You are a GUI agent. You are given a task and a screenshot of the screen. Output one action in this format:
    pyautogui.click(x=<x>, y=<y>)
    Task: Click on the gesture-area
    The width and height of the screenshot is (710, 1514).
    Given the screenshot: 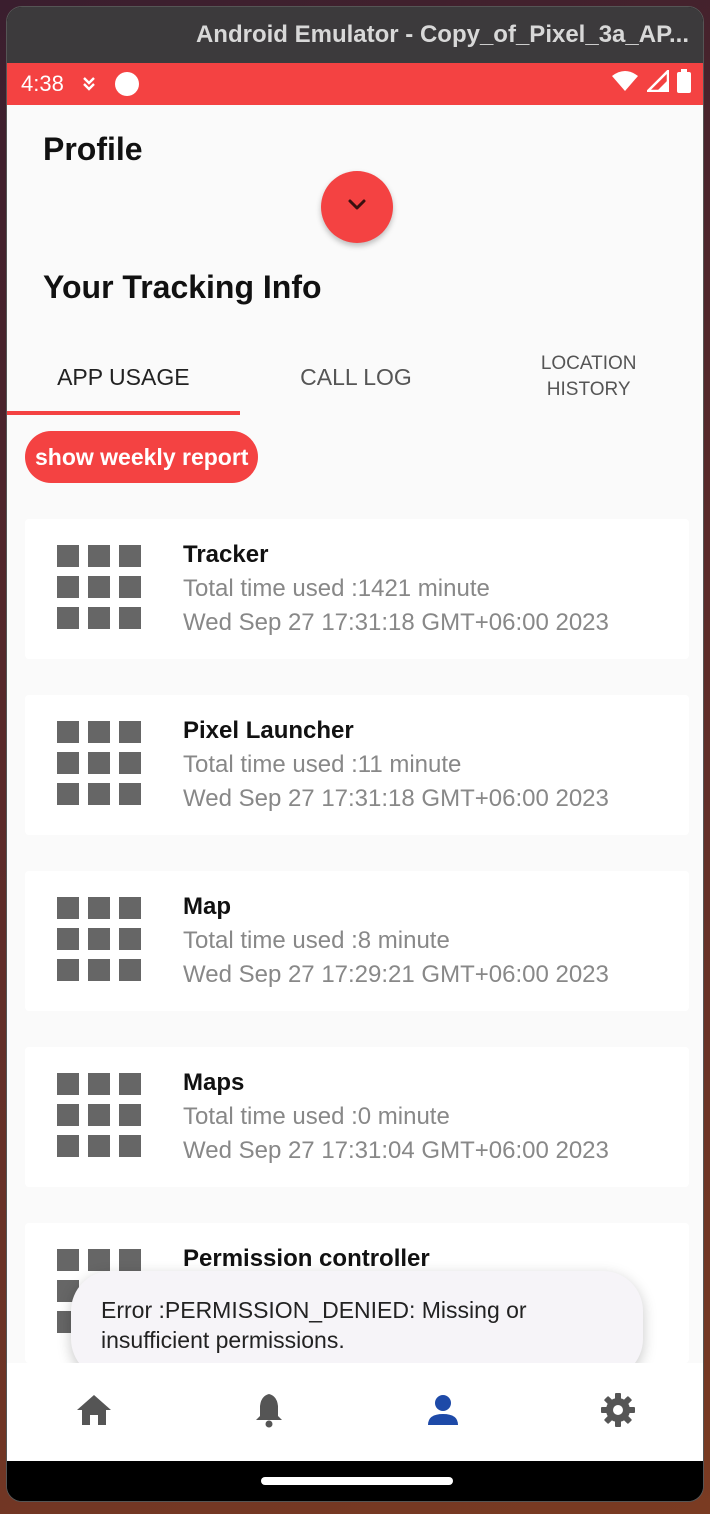 What is the action you would take?
    pyautogui.click(x=355, y=1481)
    